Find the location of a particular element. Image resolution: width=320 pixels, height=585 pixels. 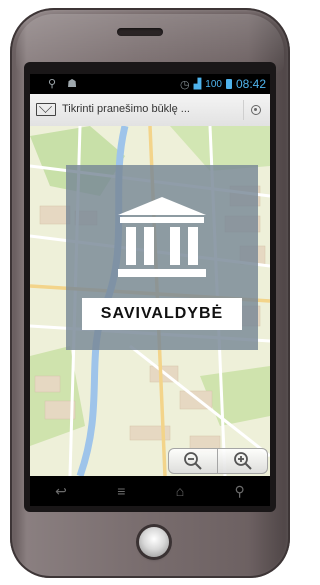

status-time: 08:42 is located at coordinates (250, 84).